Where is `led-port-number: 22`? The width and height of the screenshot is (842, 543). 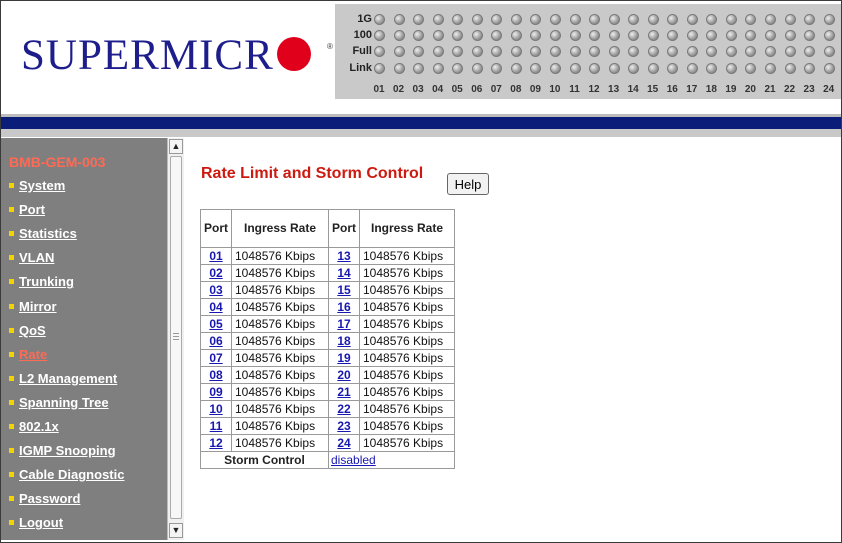 led-port-number: 22 is located at coordinates (789, 89).